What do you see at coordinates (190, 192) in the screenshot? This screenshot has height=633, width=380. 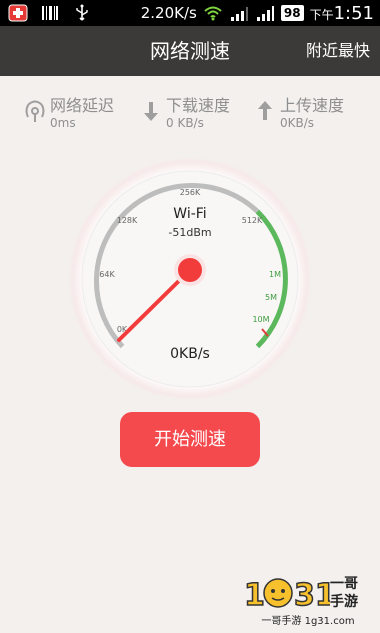 I see `tick-label: 256K` at bounding box center [190, 192].